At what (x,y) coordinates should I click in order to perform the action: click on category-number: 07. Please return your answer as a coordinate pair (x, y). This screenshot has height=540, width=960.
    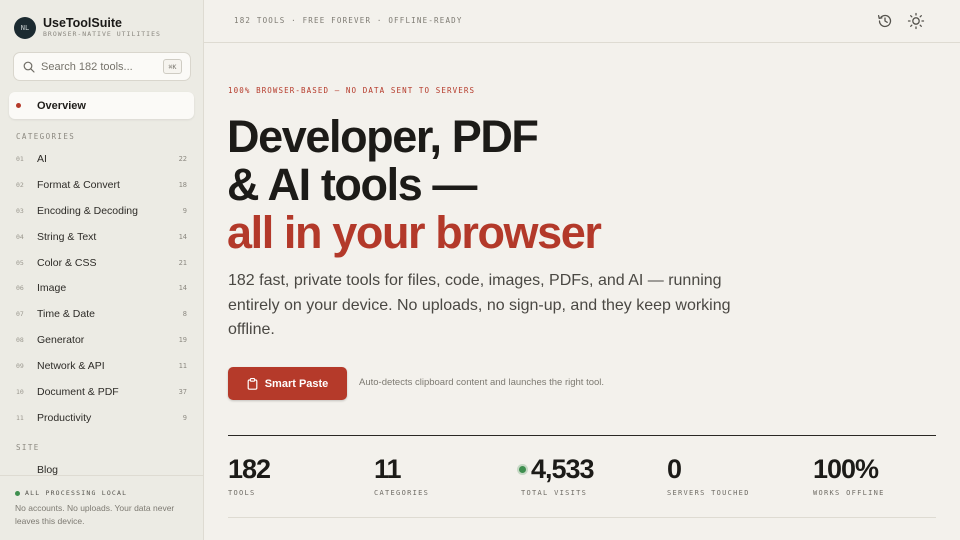
    Looking at the image, I should click on (20, 314).